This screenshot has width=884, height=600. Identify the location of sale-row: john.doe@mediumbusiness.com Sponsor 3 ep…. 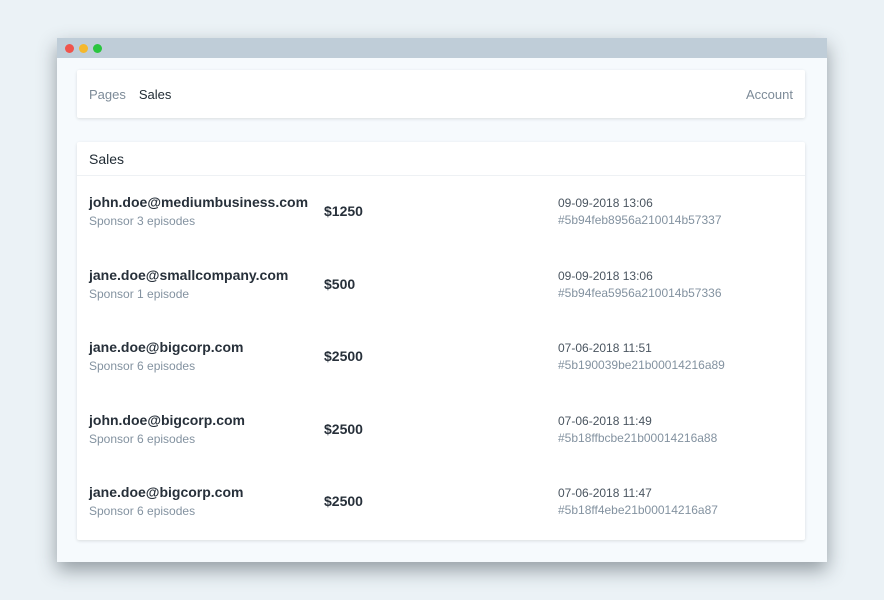
(441, 212).